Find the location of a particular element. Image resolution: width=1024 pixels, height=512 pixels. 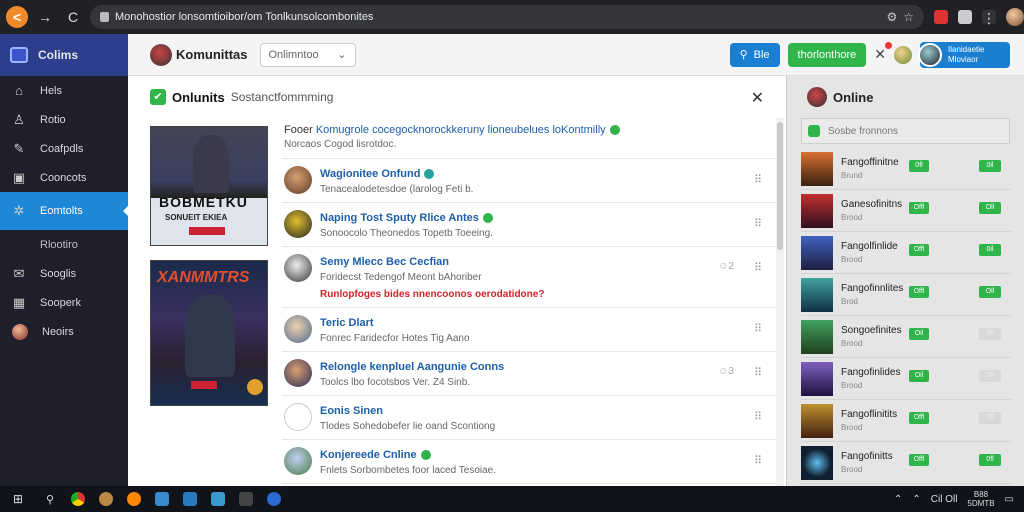

network-icon: ⌃ is located at coordinates (916, 499).